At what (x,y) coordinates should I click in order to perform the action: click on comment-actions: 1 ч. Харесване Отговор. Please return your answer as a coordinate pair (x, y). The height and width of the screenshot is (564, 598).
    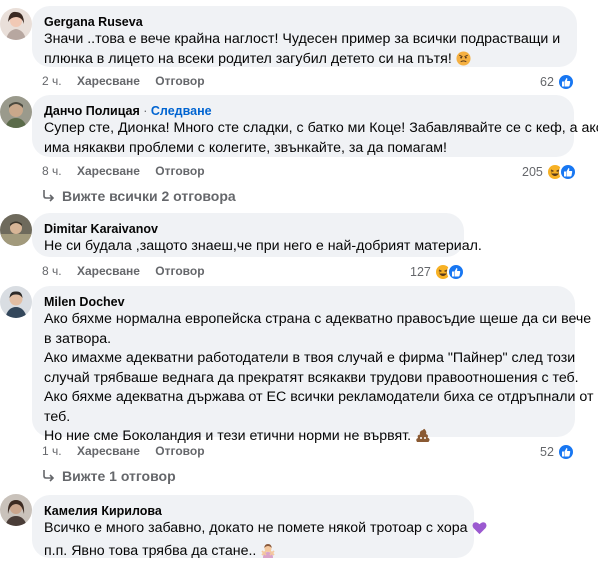
    Looking at the image, I should click on (129, 451).